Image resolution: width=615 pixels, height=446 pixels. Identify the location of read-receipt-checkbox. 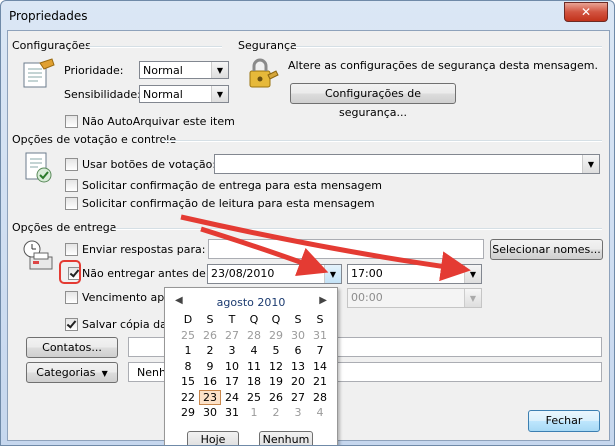
(71, 203).